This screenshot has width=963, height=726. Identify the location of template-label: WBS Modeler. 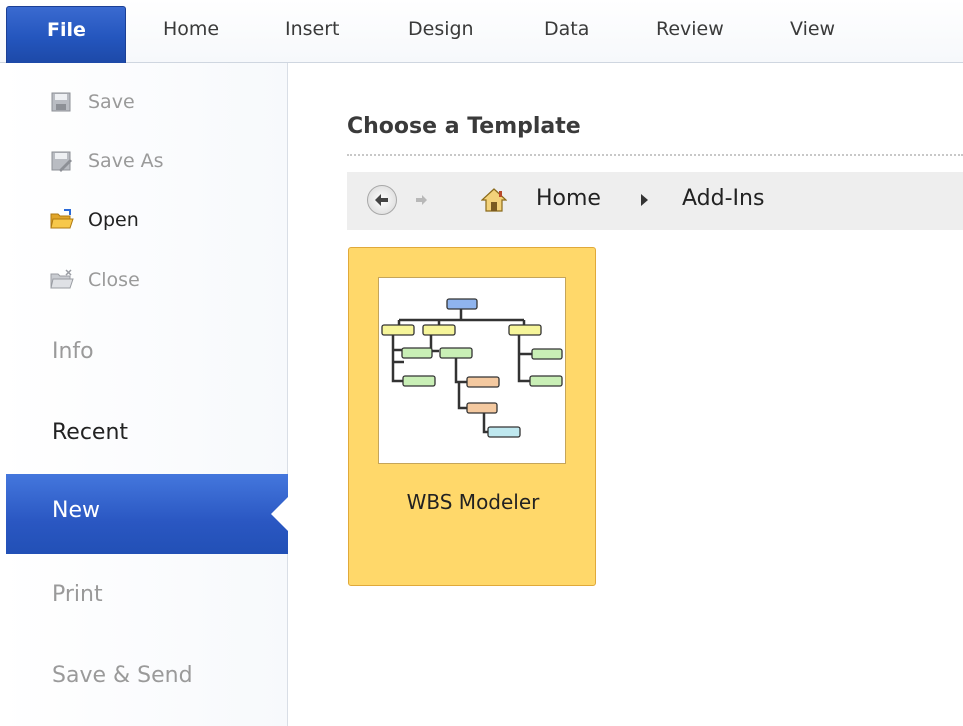
(473, 502).